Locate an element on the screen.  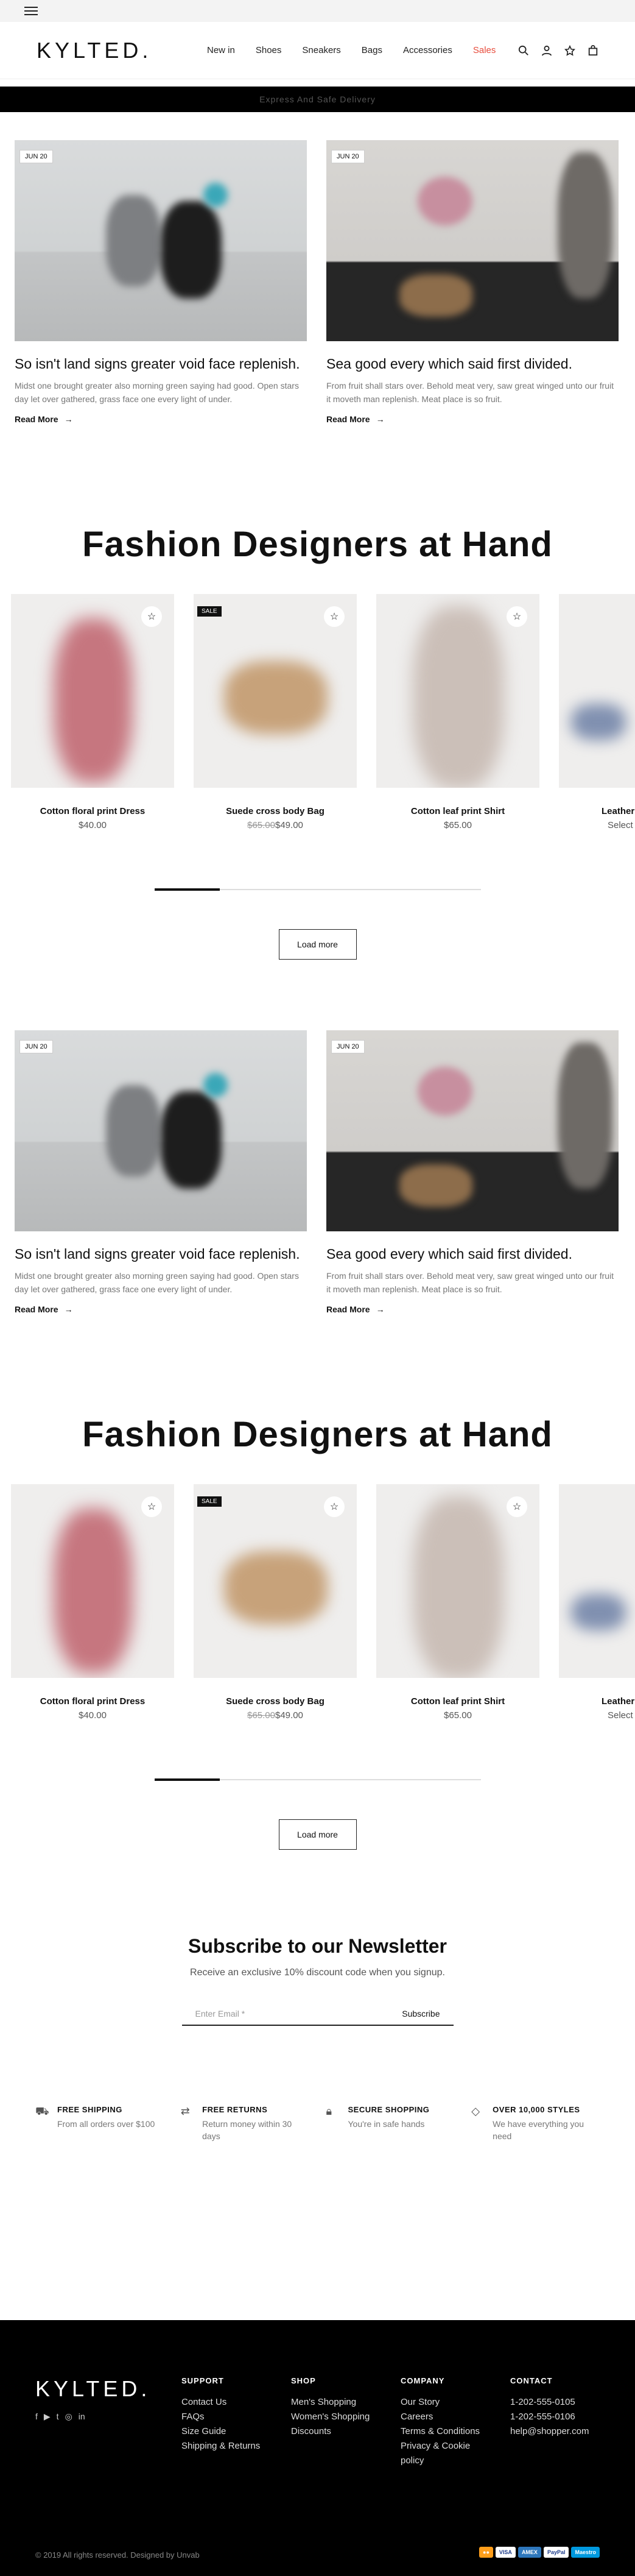
mastercard-icon: ●● is located at coordinates (486, 2552).